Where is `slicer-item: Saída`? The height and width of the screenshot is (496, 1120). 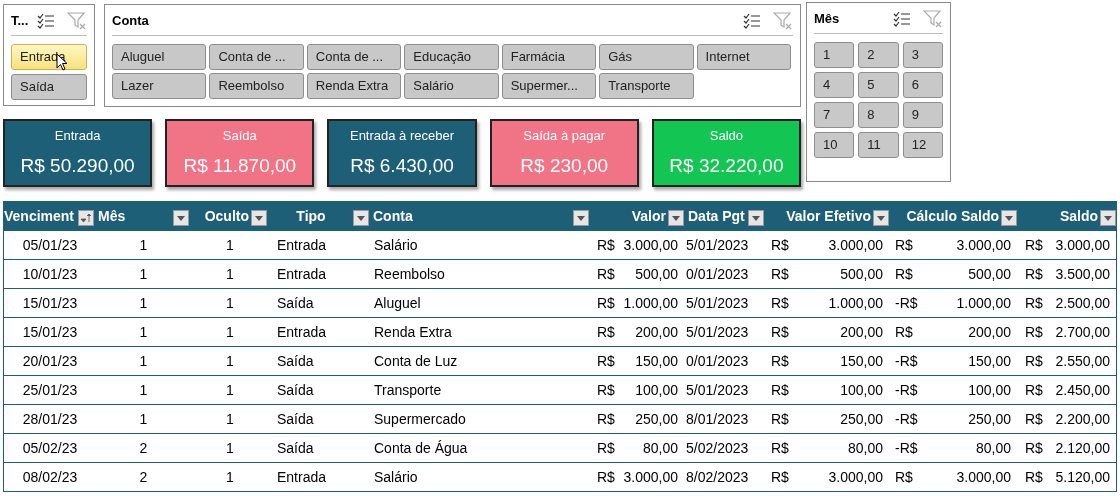
slicer-item: Saída is located at coordinates (49, 86).